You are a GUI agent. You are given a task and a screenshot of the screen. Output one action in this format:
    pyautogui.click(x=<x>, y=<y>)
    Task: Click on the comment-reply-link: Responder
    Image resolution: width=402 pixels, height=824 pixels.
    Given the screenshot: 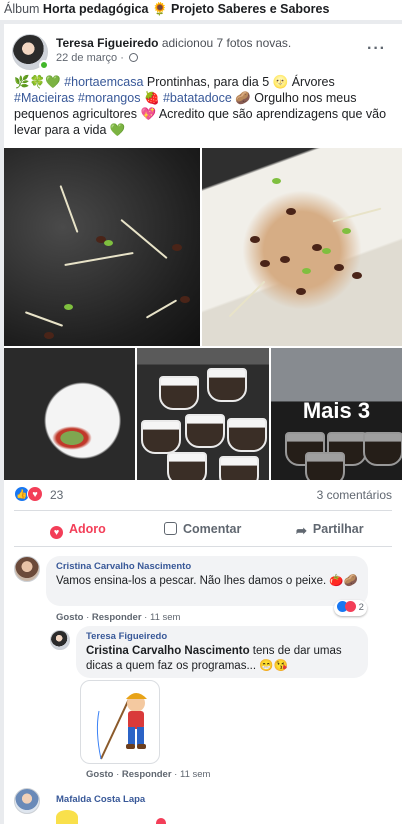 What is the action you would take?
    pyautogui.click(x=117, y=617)
    